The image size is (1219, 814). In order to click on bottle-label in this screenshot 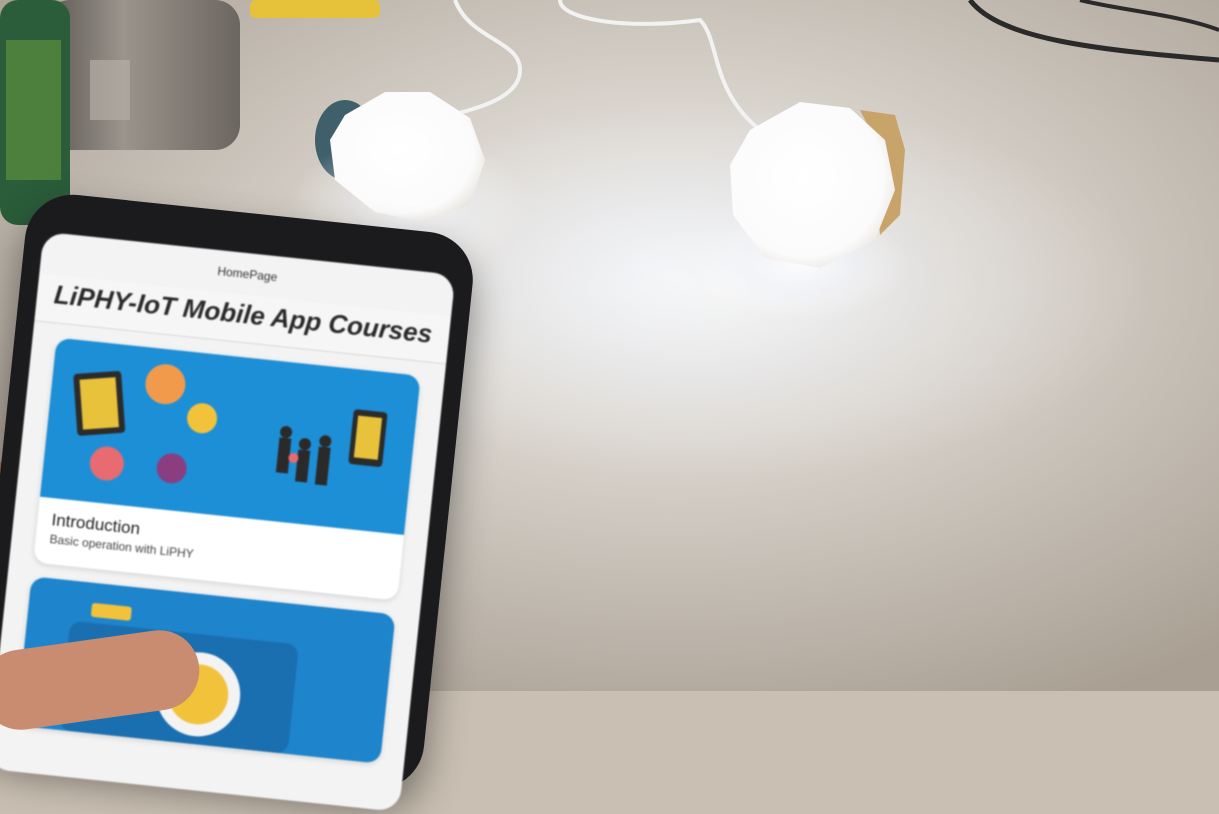, I will do `click(110, 90)`.